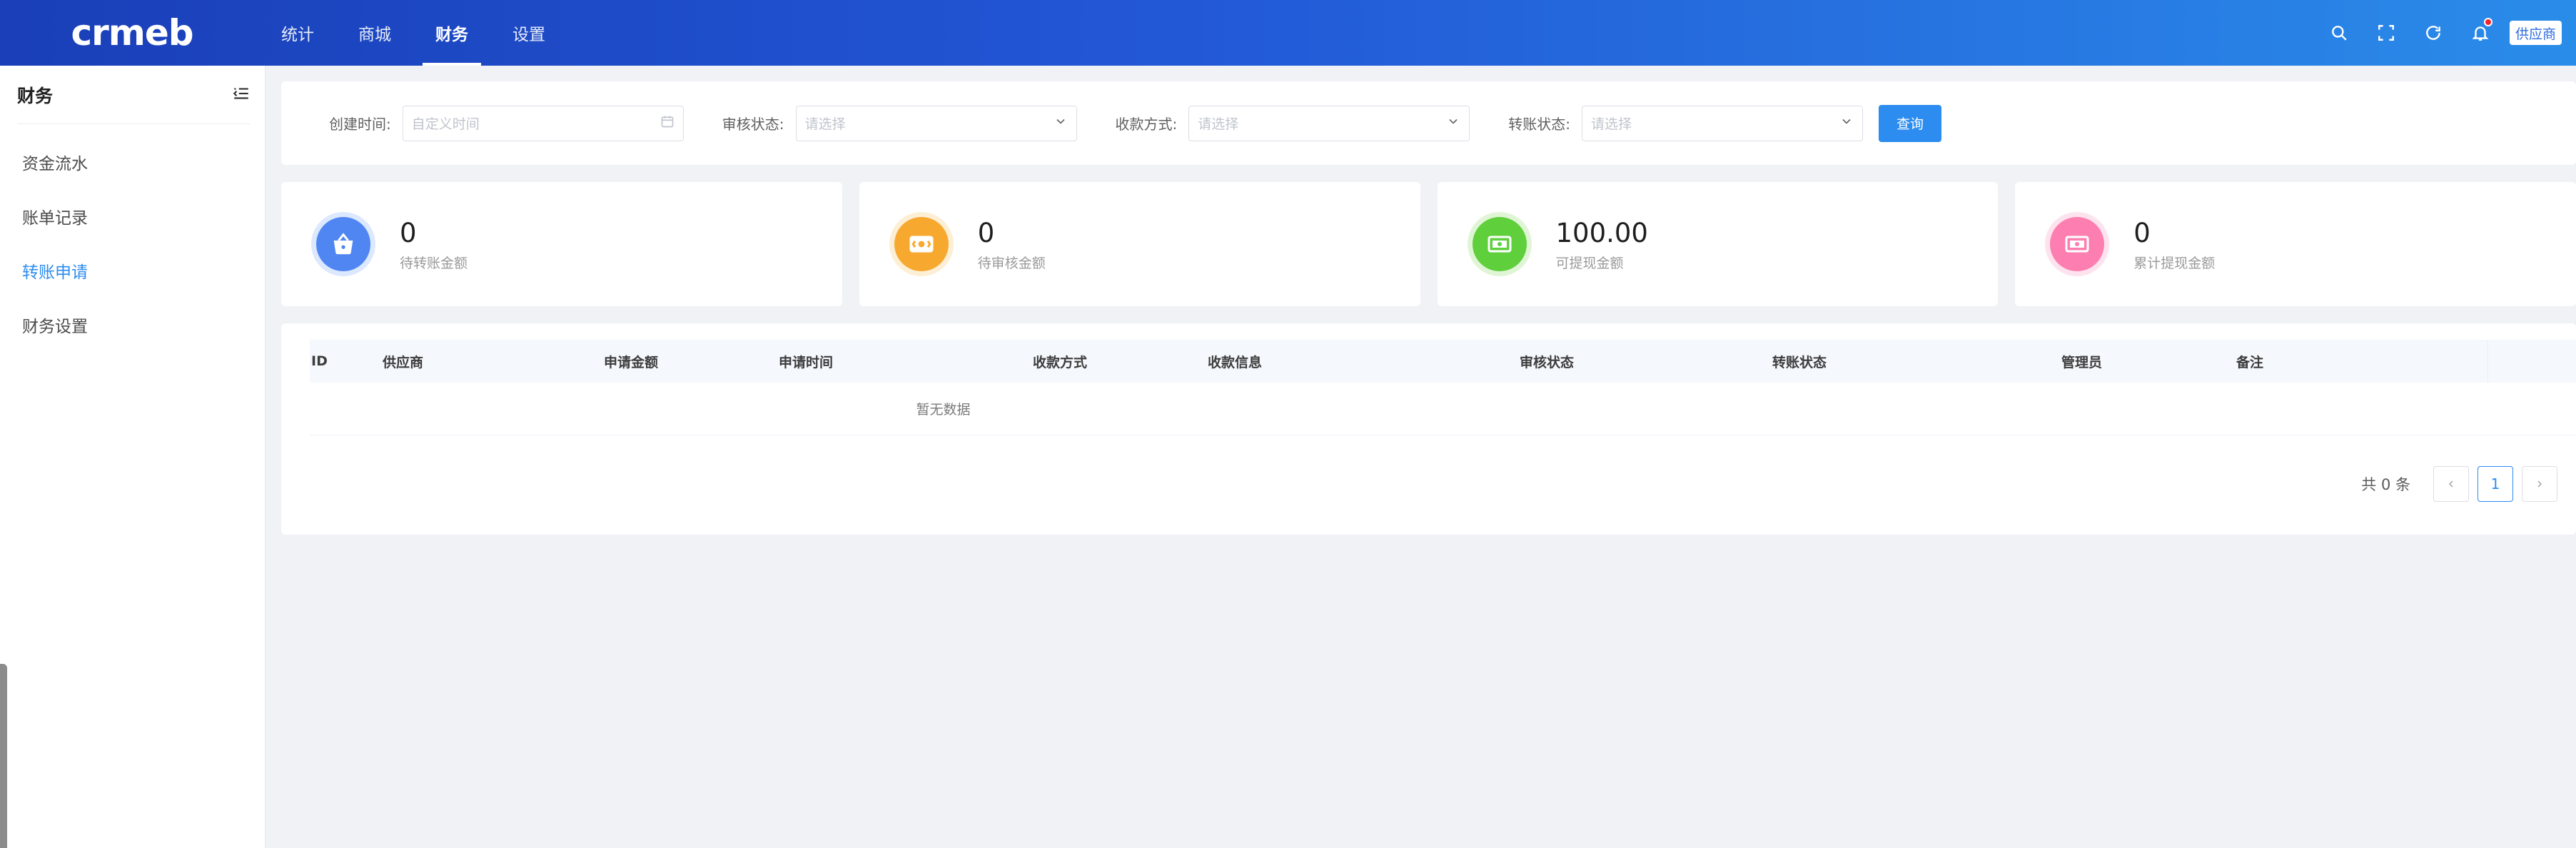 This screenshot has width=2576, height=848. I want to click on stat-card-pending-audit: 0 待审核金额, so click(1139, 244).